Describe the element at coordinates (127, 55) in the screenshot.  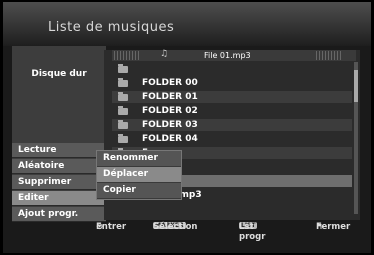
I see `header-pattern-left` at that location.